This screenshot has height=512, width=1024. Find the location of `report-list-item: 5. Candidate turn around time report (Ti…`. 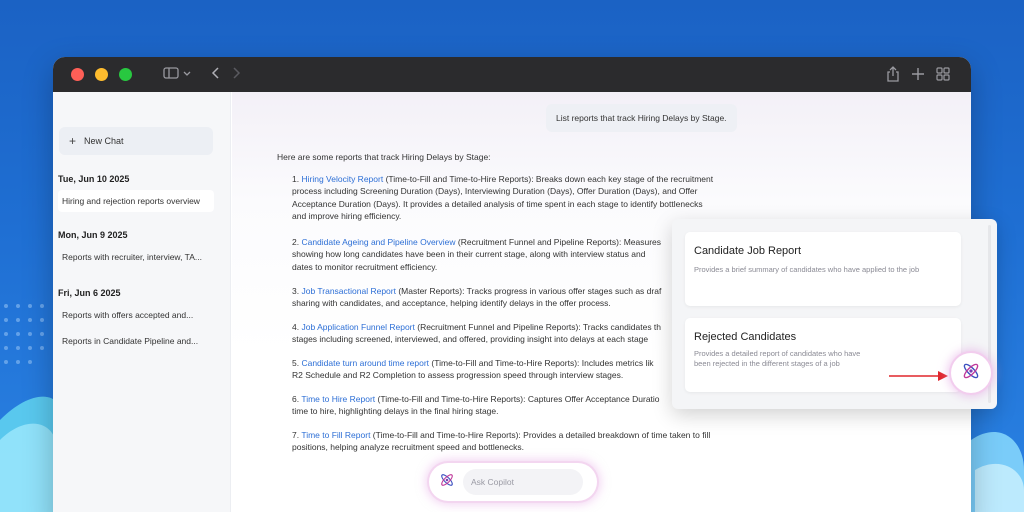

report-list-item: 5. Candidate turn around time report (Ti… is located at coordinates (473, 369).